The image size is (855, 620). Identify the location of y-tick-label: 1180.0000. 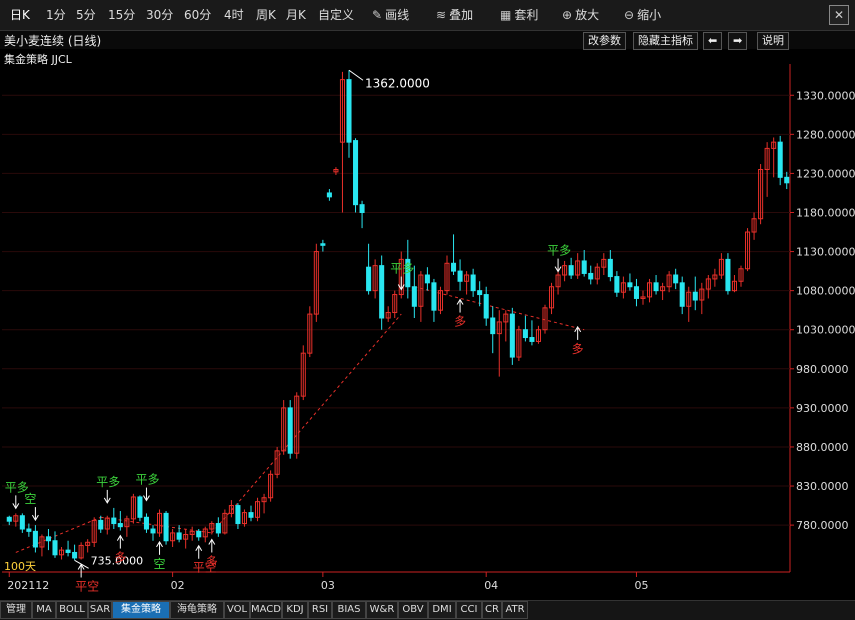
(825, 212).